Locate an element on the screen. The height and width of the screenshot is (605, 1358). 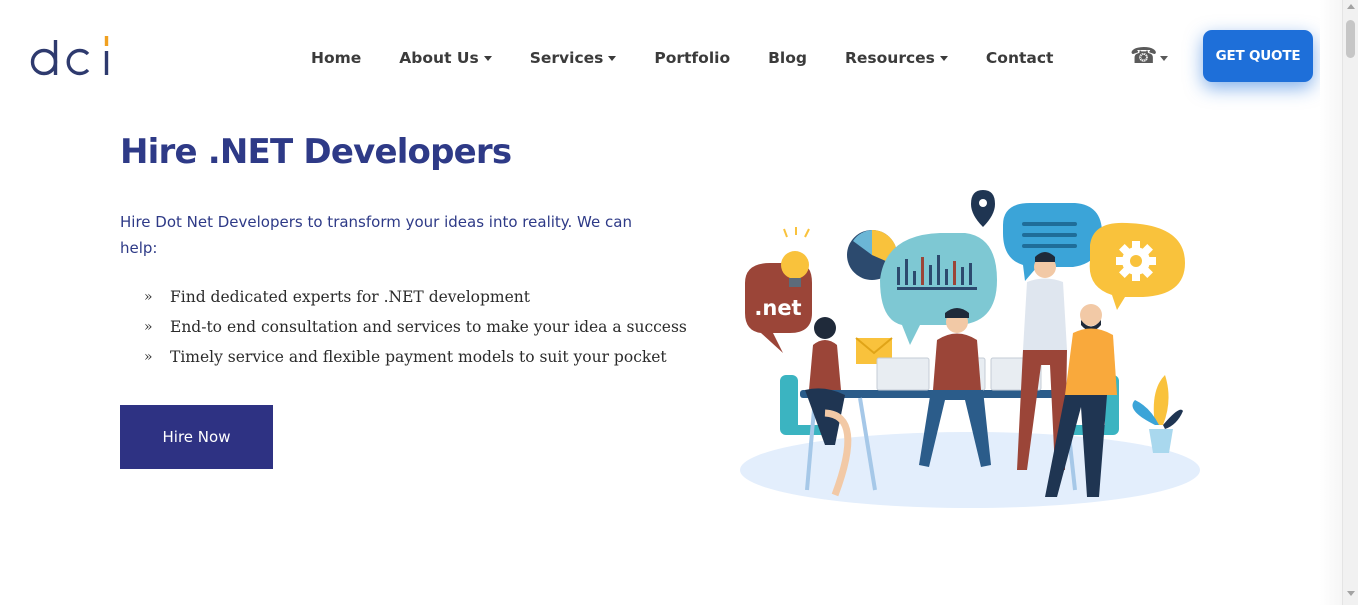
page-scrollbar is located at coordinates (1350, 302).